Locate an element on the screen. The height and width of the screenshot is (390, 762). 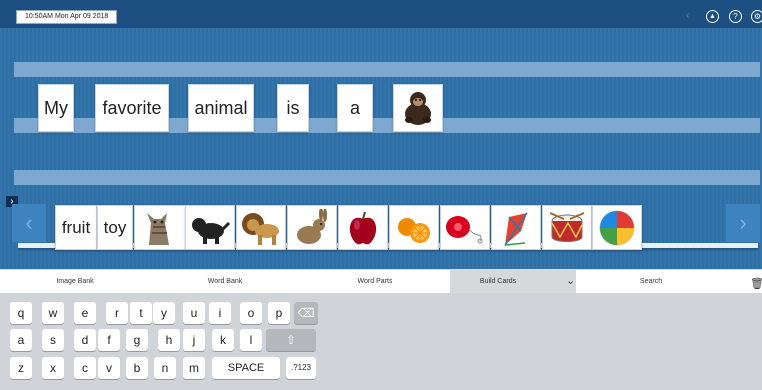
tab-build-cards: Build Cards is located at coordinates (513, 282).